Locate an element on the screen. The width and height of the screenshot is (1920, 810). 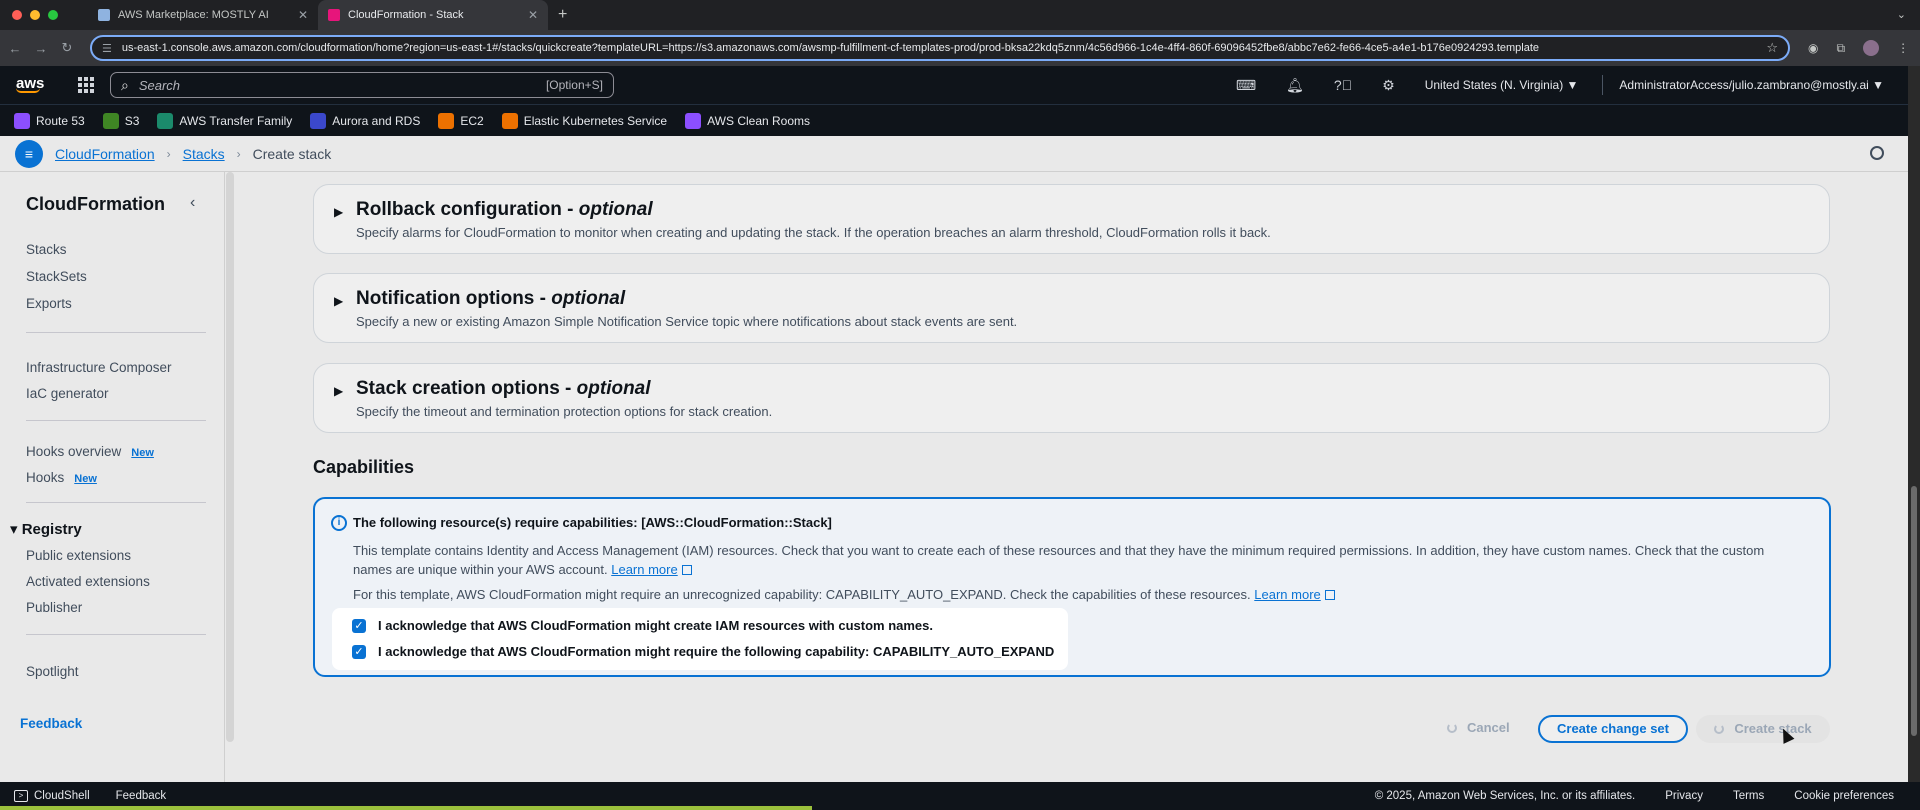
settings-gear-icon: ⚙ is located at coordinates (1388, 85).